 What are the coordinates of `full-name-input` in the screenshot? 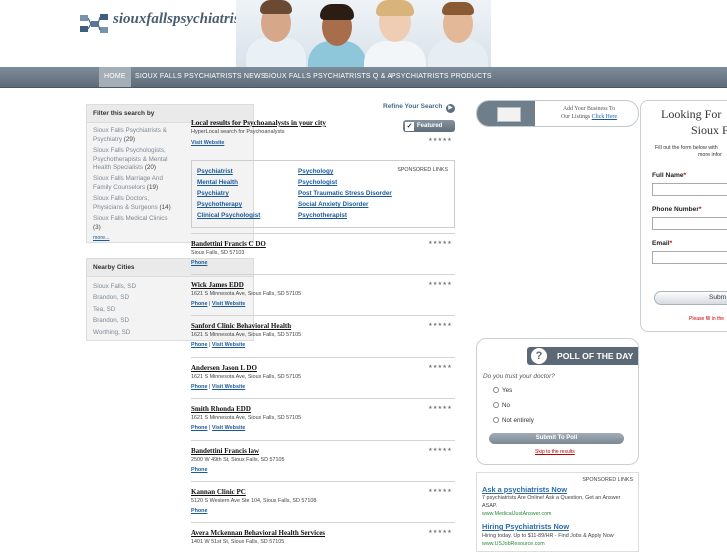 It's located at (689, 189).